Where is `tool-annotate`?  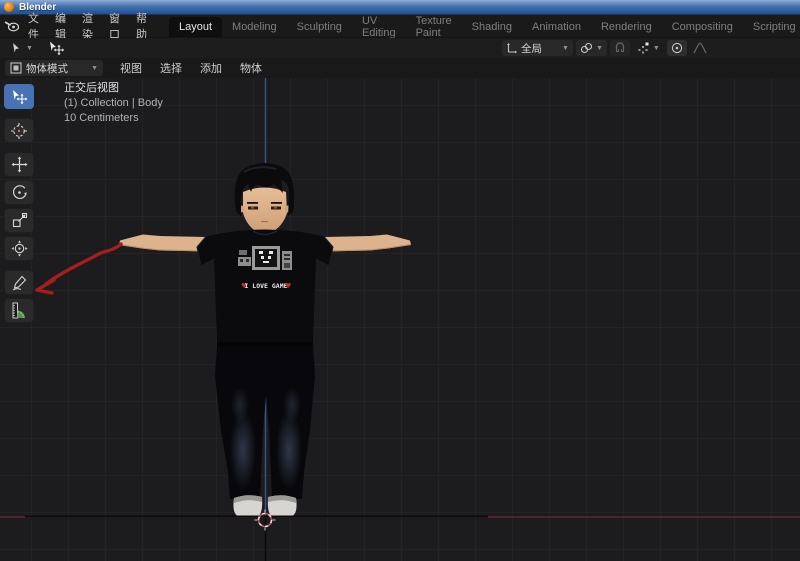
tool-annotate is located at coordinates (19, 282).